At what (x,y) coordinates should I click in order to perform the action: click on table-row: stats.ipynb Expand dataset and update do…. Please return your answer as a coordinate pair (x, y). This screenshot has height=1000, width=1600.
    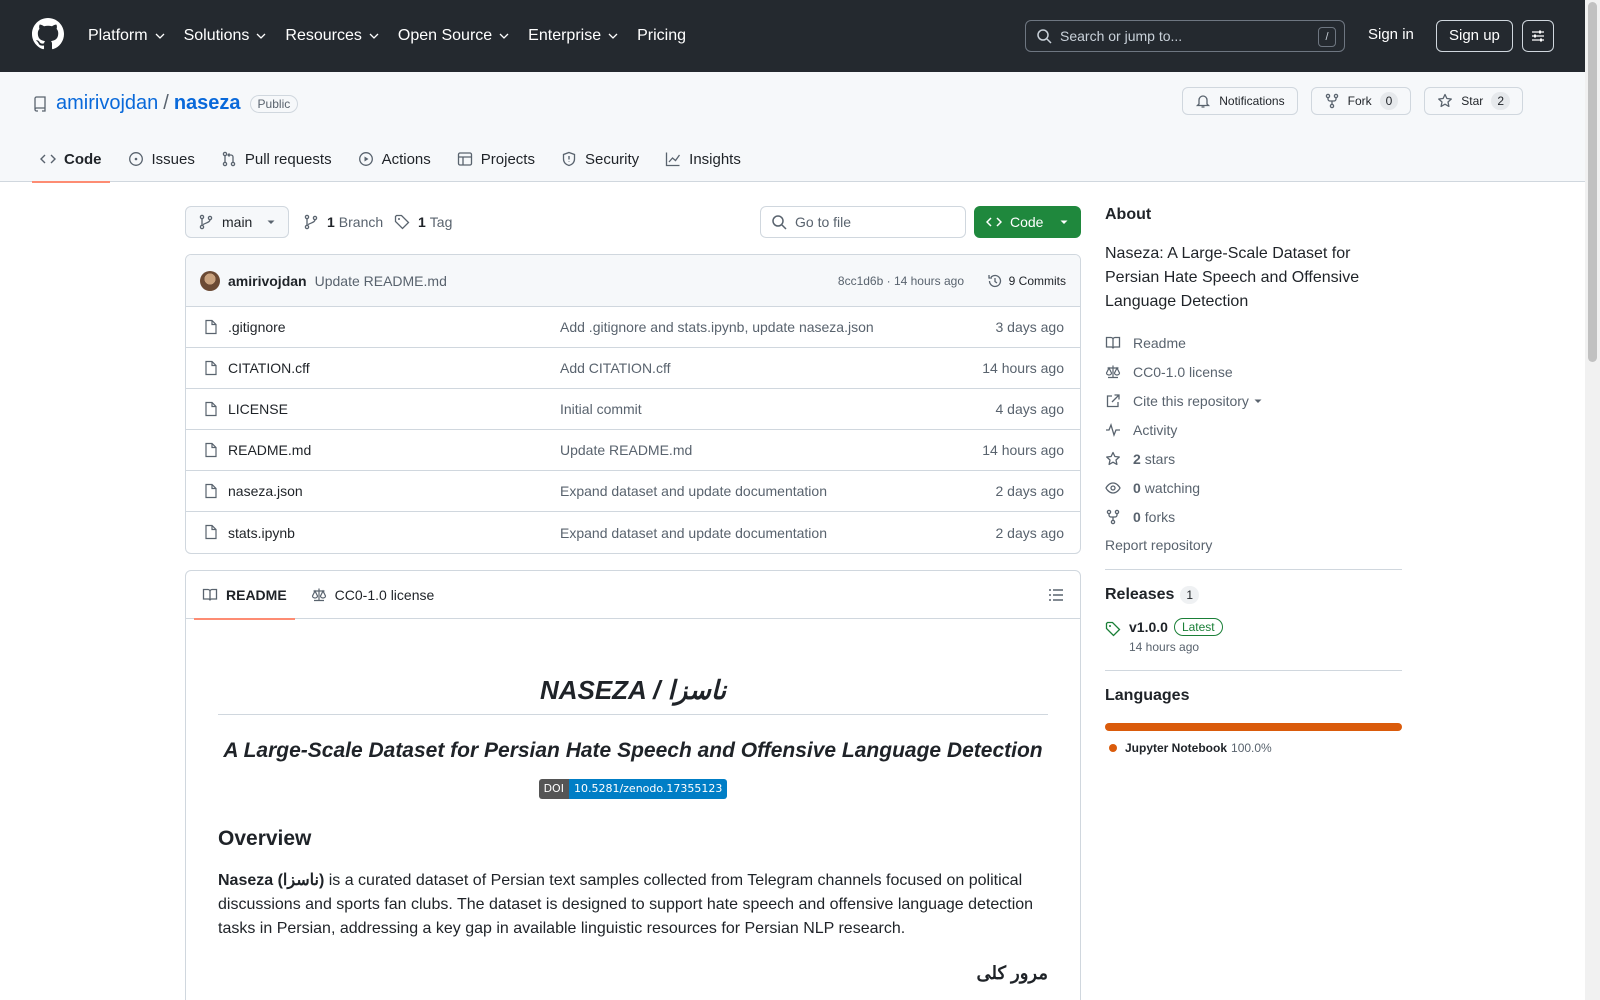
    Looking at the image, I should click on (633, 532).